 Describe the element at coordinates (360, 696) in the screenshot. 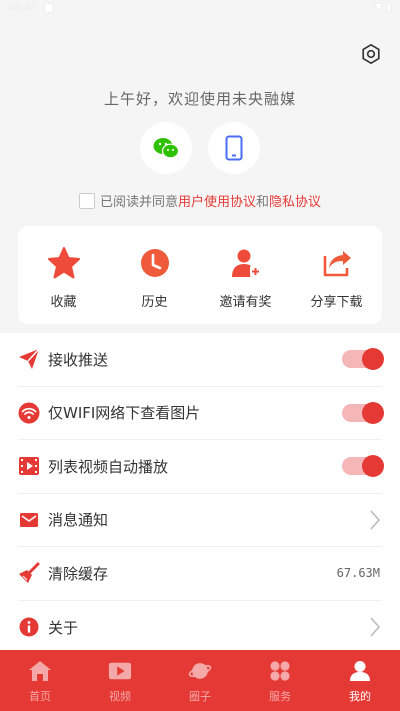

I see `tab-label: 我的` at that location.